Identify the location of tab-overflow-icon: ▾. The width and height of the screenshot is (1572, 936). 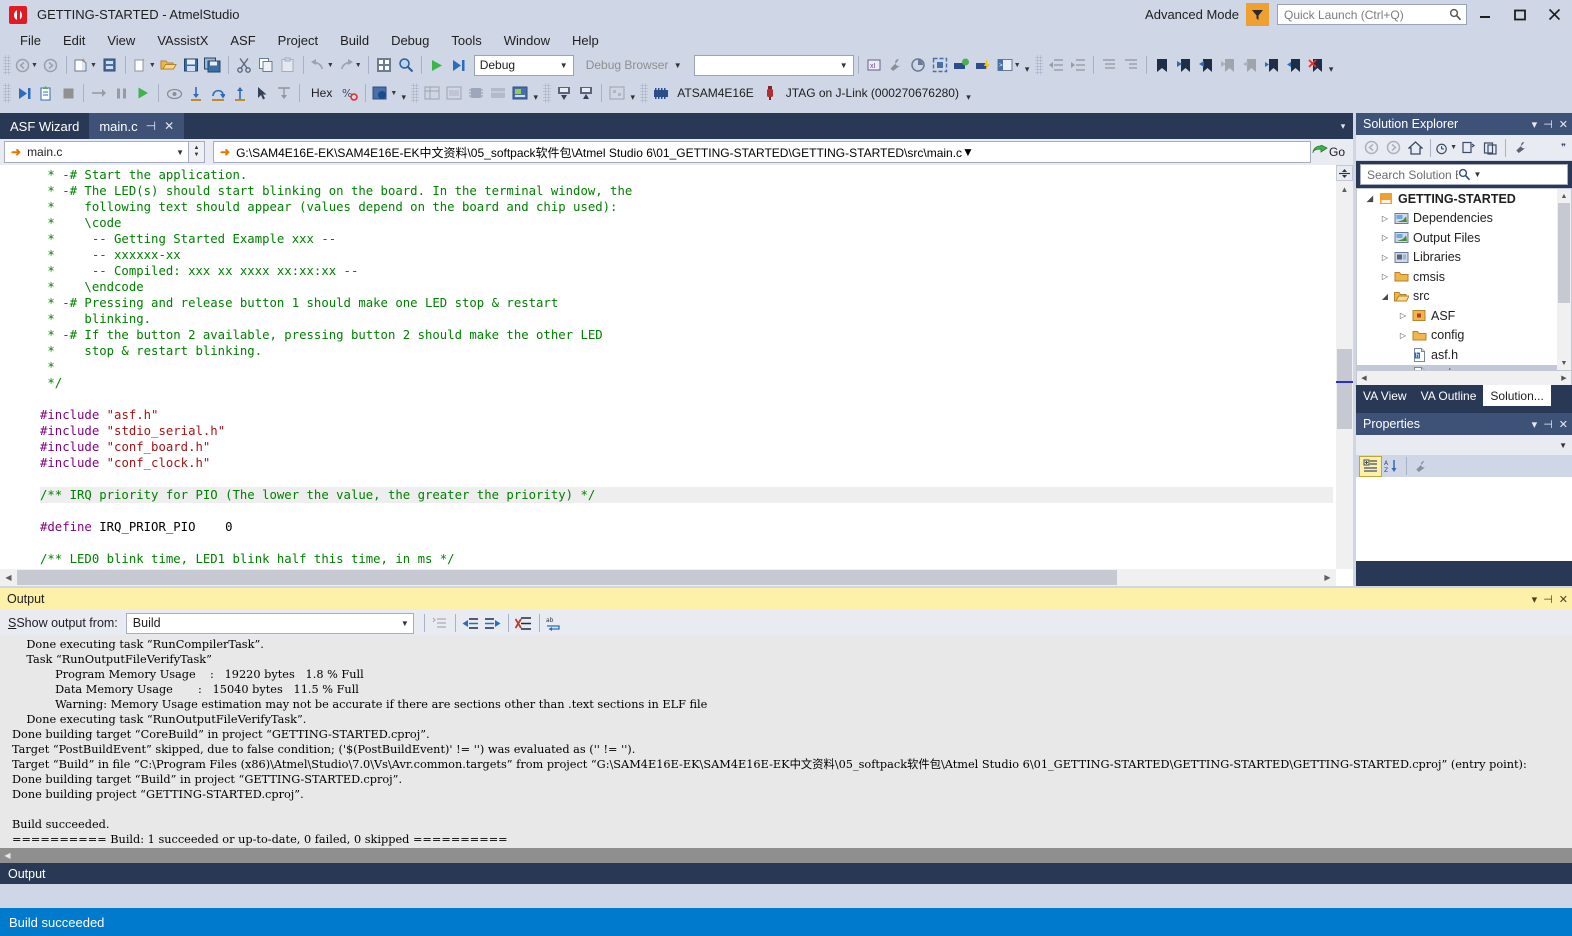
(1343, 126).